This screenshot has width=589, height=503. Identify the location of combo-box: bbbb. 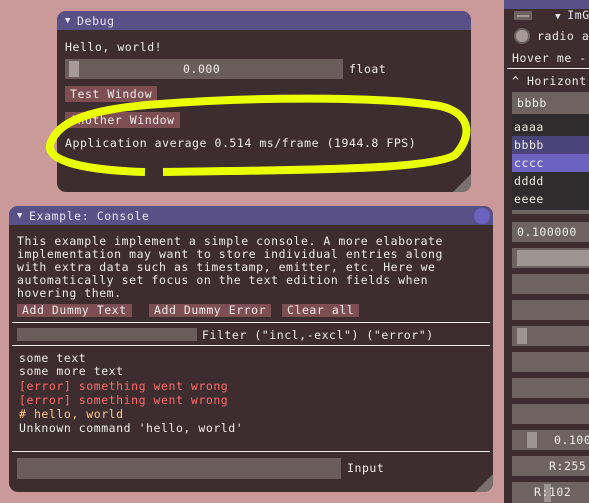
(550, 103).